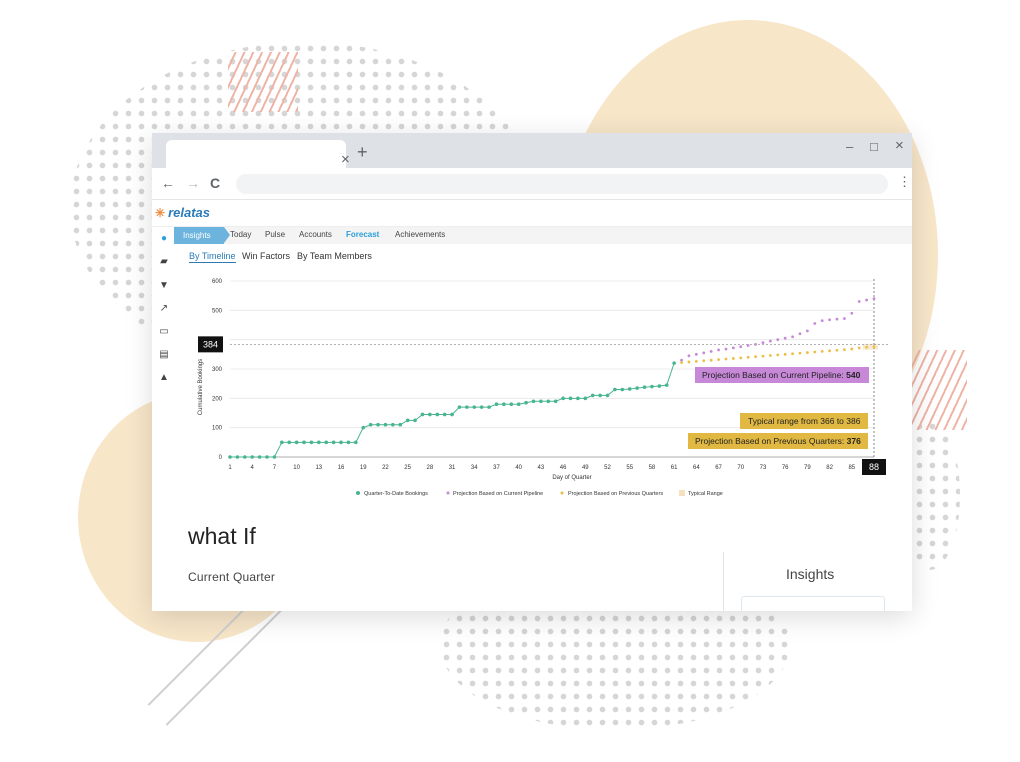 Image resolution: width=1020 pixels, height=762 pixels. I want to click on x-tick-label: 79, so click(807, 468).